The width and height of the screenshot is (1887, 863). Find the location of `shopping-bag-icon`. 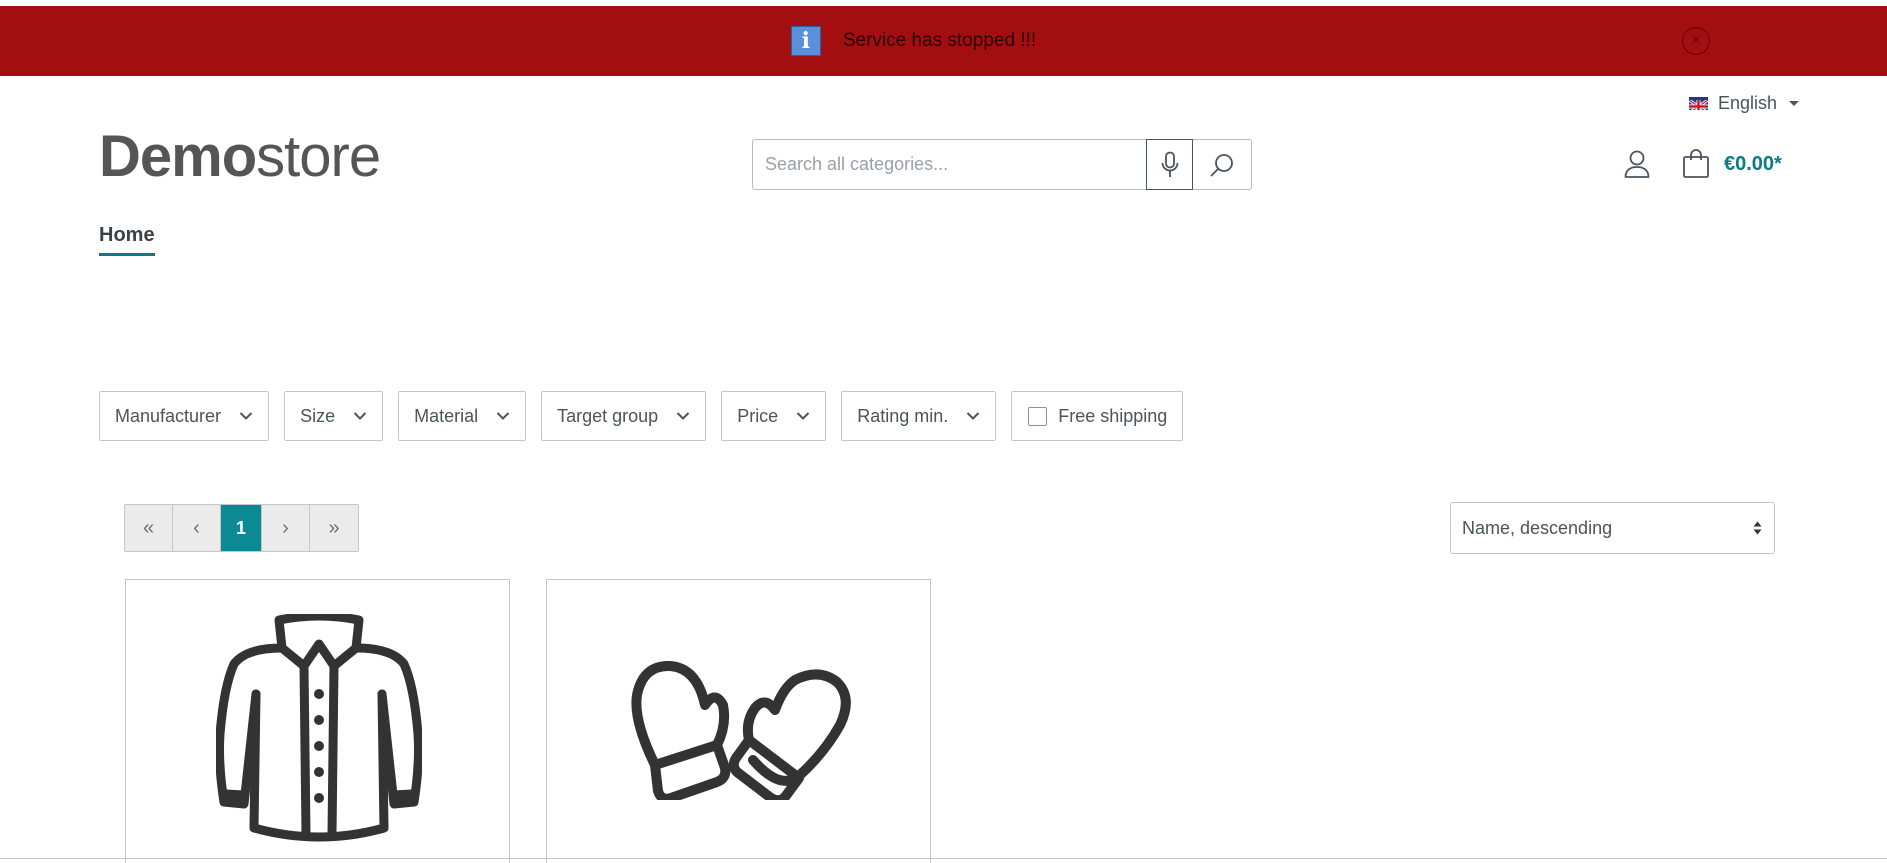

shopping-bag-icon is located at coordinates (1696, 163).